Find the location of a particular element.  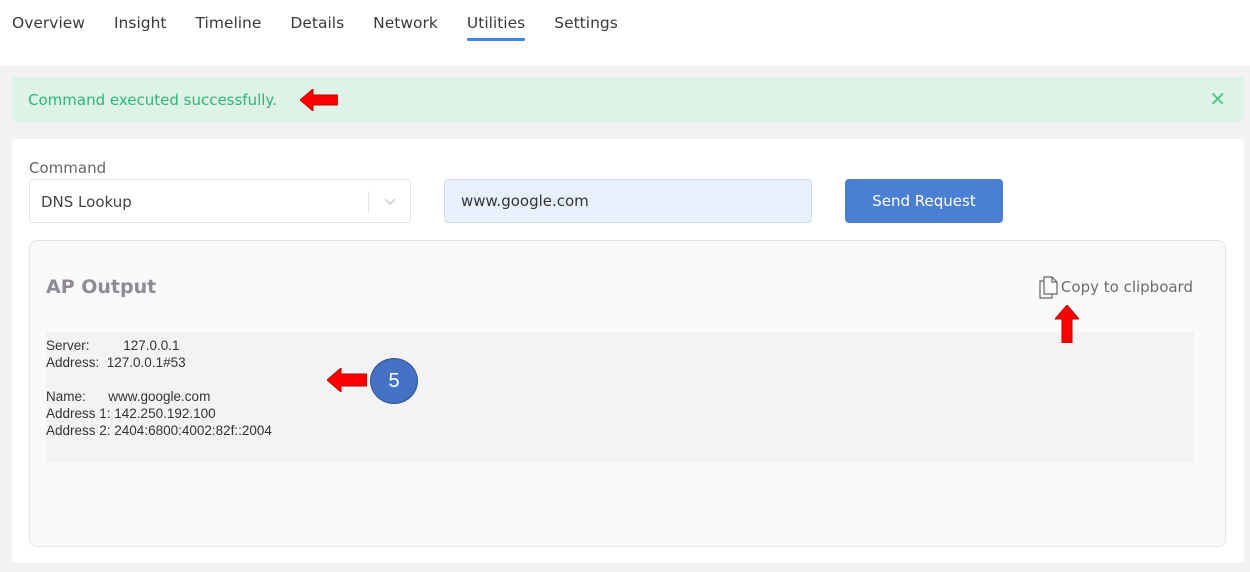

step-badge: 5 is located at coordinates (394, 381).